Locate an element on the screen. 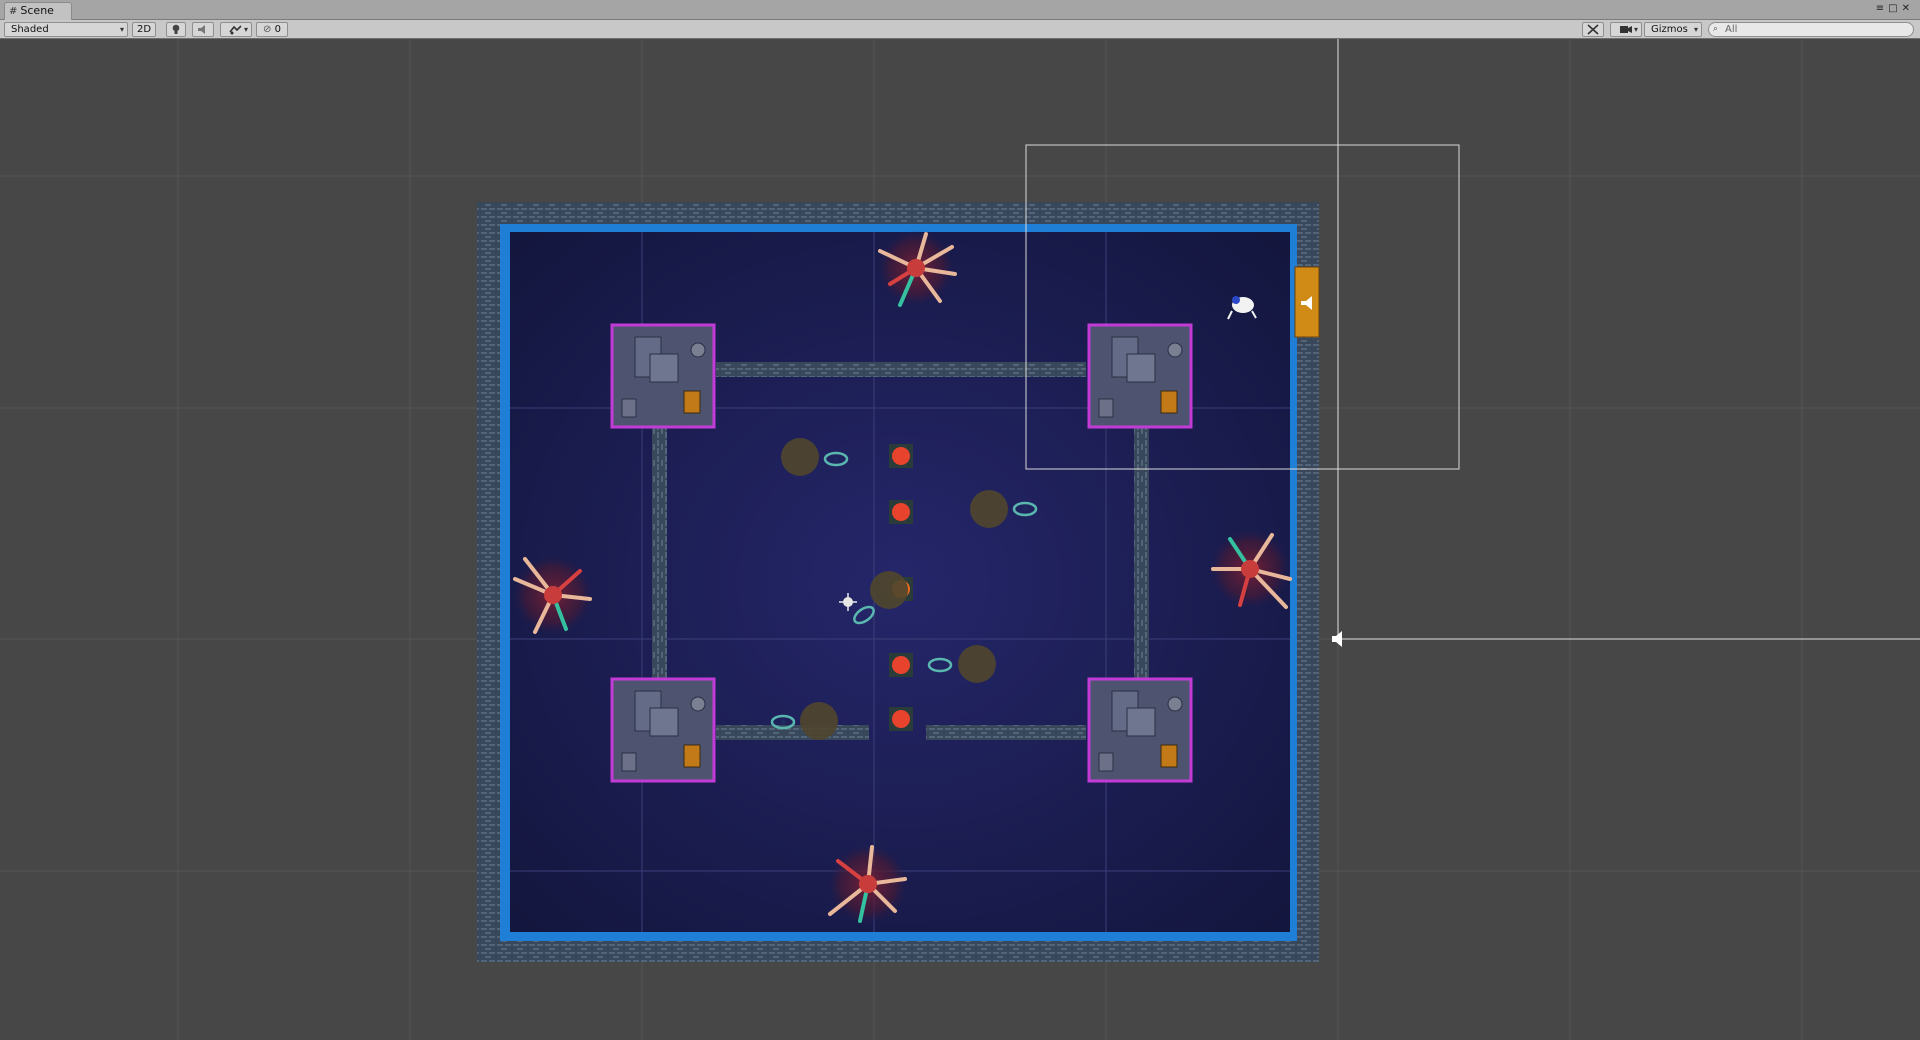 The image size is (1920, 1040). audio-source-icon is located at coordinates (1337, 639).